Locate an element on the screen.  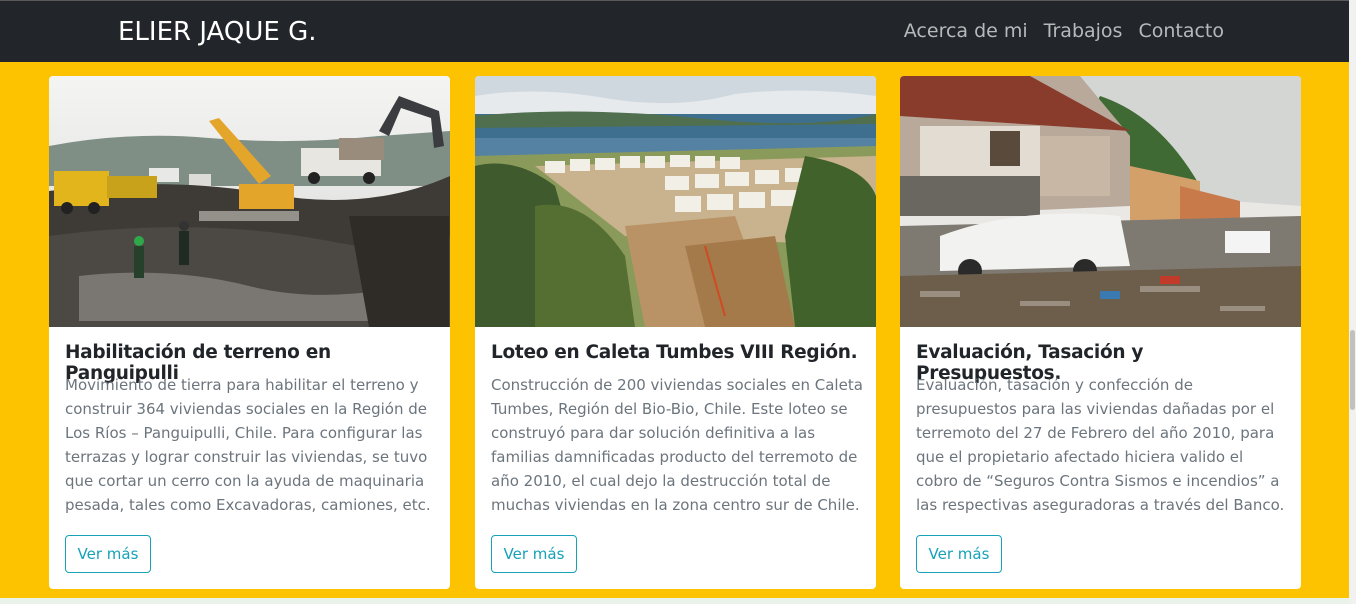
nav-link-contacto: Contacto is located at coordinates (1181, 31).